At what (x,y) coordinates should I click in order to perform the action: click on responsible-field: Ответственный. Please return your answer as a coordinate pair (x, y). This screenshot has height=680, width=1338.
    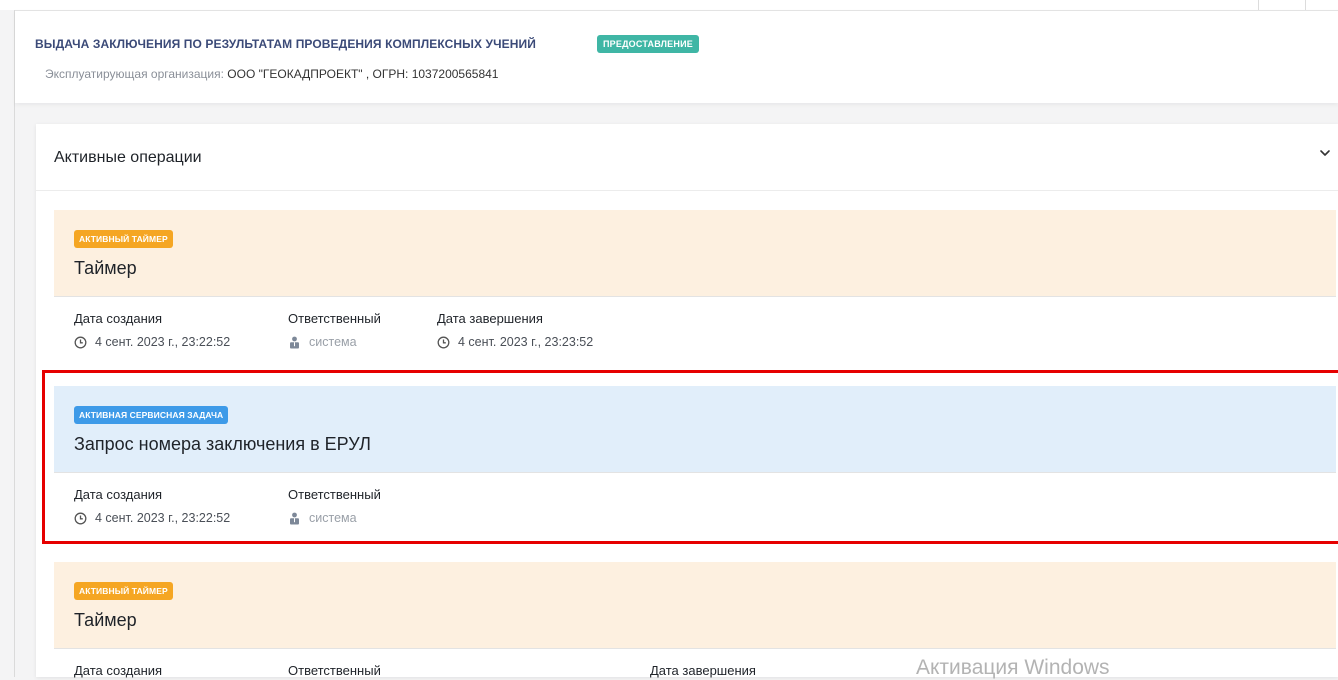
    Looking at the image, I should click on (334, 670).